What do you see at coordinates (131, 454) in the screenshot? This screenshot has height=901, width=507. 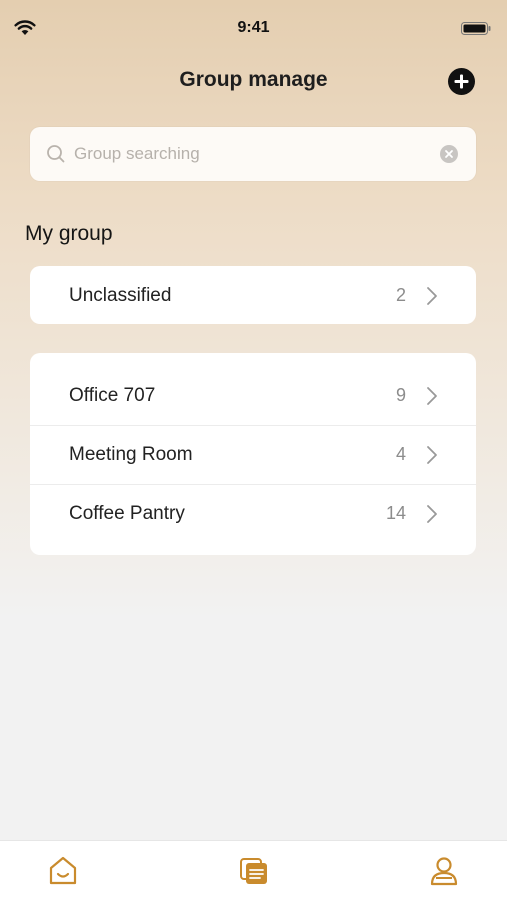 I see `group-label: Meeting Room` at bounding box center [131, 454].